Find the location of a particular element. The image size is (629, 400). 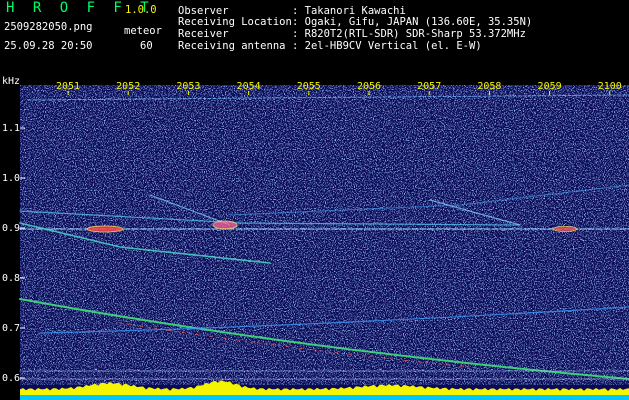

freq-tick-label: 1.1 is located at coordinates (11, 128).